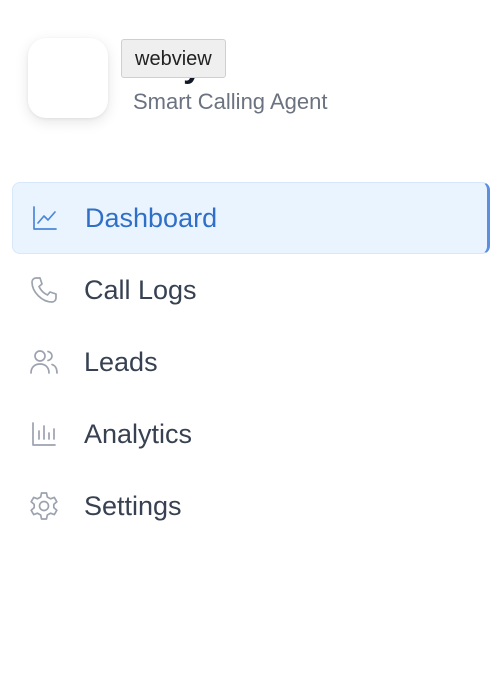  I want to click on sidebar-item-call-logs: Call Logs, so click(251, 290).